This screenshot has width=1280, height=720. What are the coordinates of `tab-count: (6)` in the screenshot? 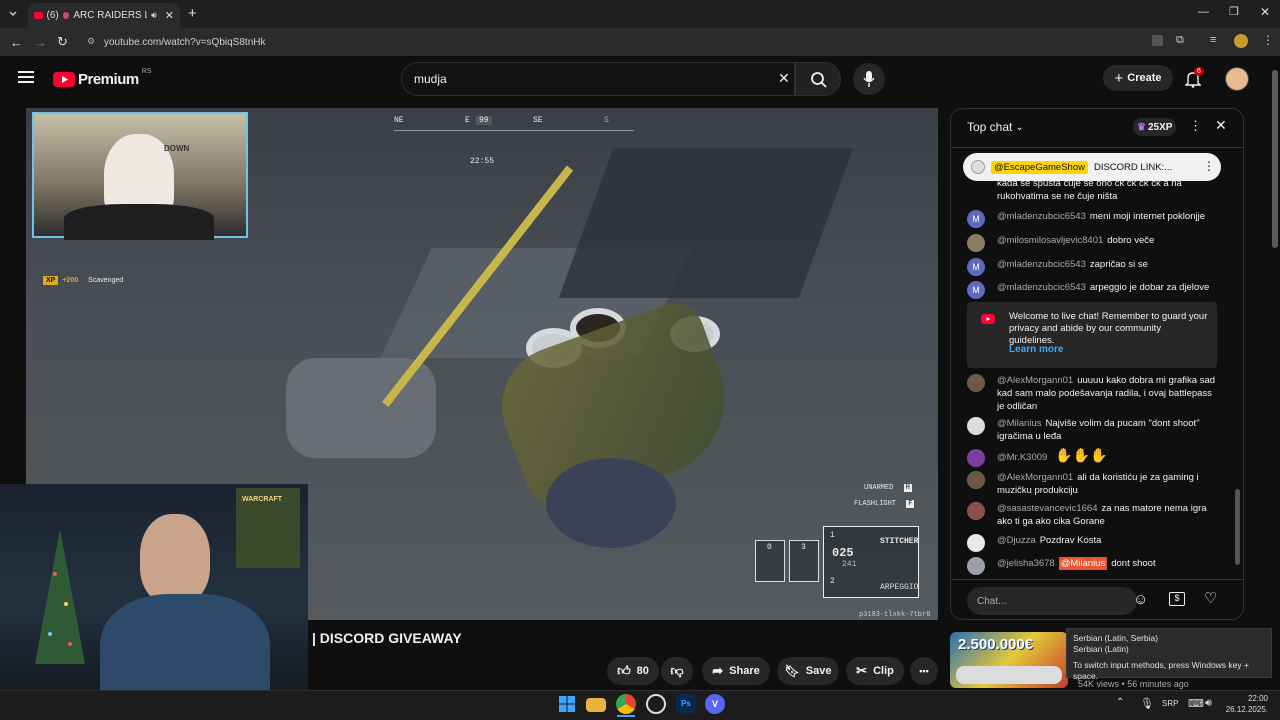 It's located at (52, 15).